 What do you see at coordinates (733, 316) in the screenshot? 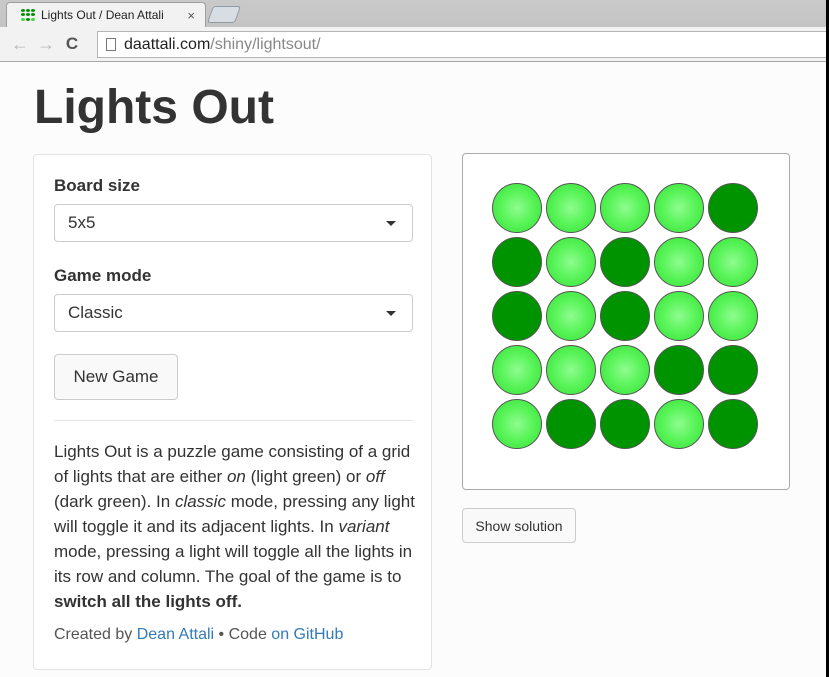
I see `light-r3-c5-on` at bounding box center [733, 316].